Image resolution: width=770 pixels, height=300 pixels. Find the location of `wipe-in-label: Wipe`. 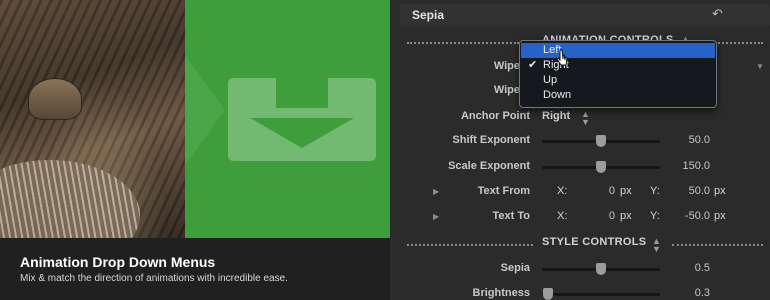

wipe-in-label: Wipe is located at coordinates (506, 66).